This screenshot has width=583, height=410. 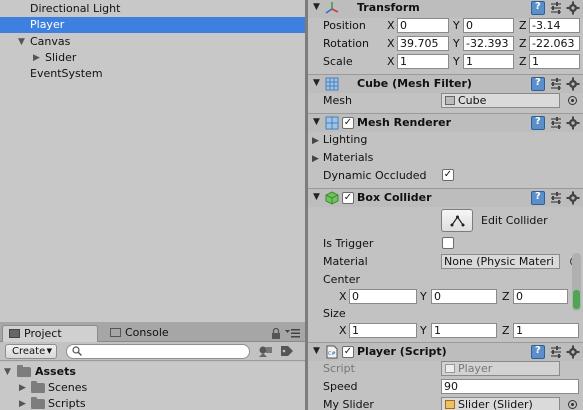 I want to click on rotation-x-field: 39.705, so click(x=423, y=43).